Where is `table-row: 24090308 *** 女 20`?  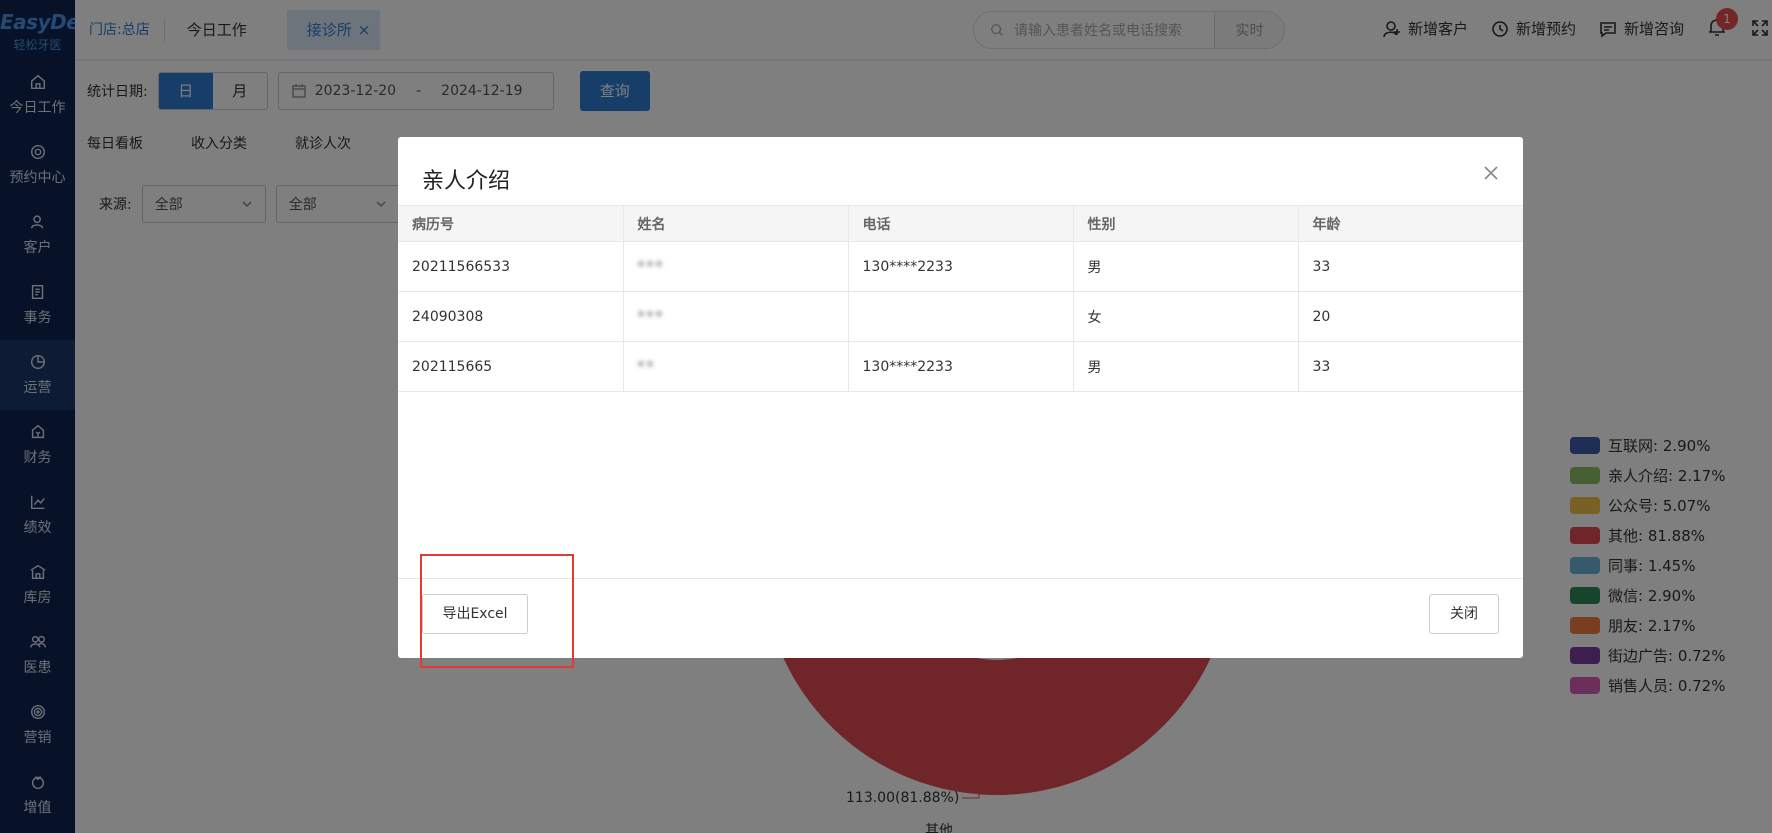 table-row: 24090308 *** 女 20 is located at coordinates (960, 316).